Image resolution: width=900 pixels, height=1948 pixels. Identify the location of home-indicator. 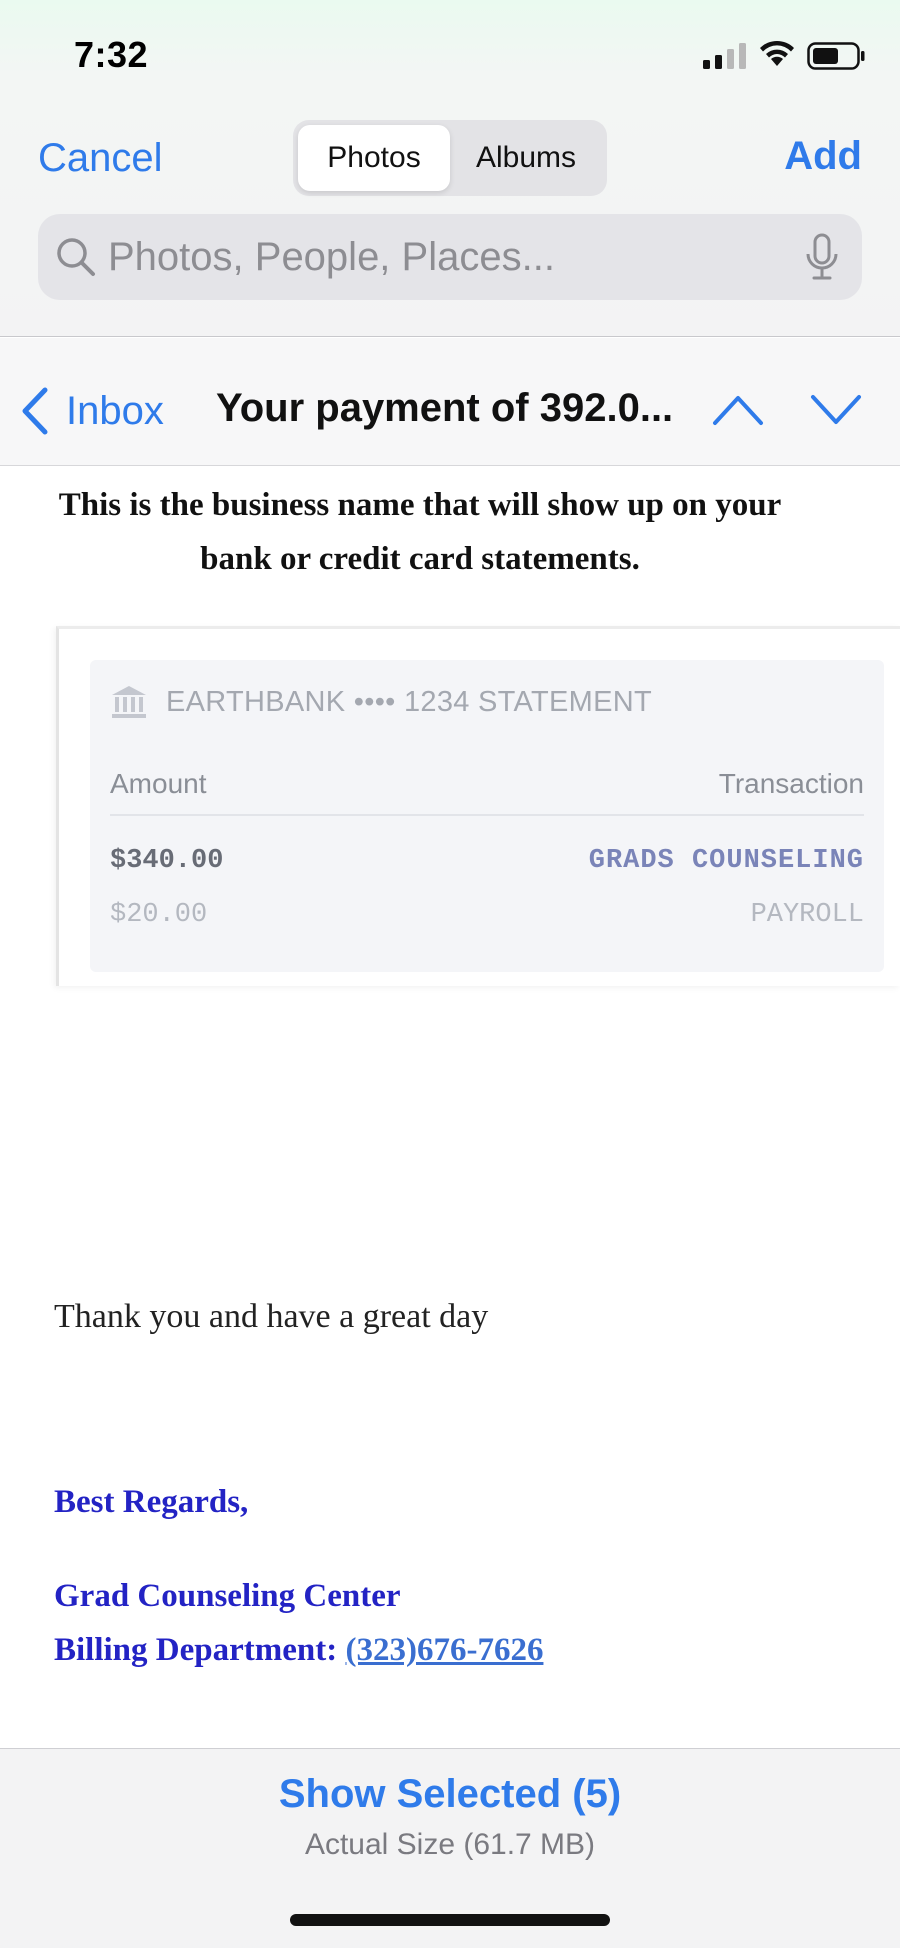
(450, 1920).